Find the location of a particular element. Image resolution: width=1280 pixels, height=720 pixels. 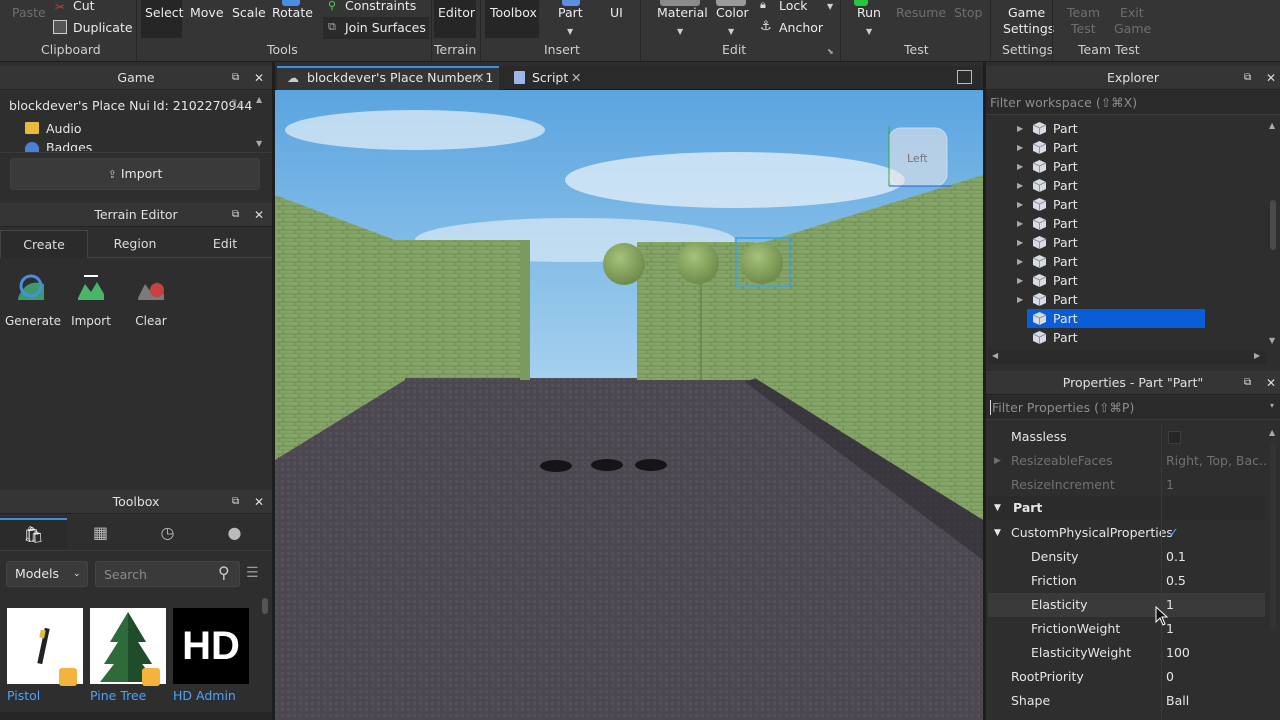

duplicate-button: Duplicate is located at coordinates (103, 27).